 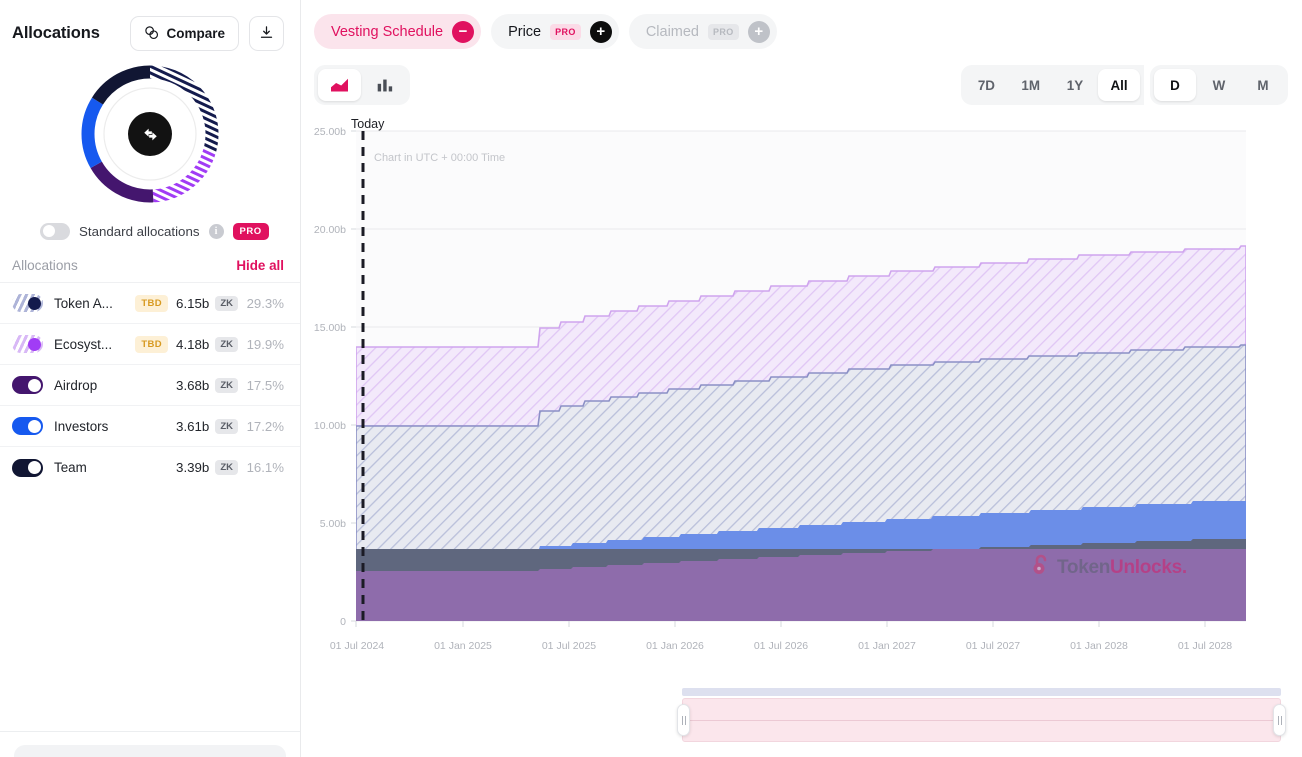 What do you see at coordinates (362, 85) in the screenshot?
I see `chart-type-switcher` at bounding box center [362, 85].